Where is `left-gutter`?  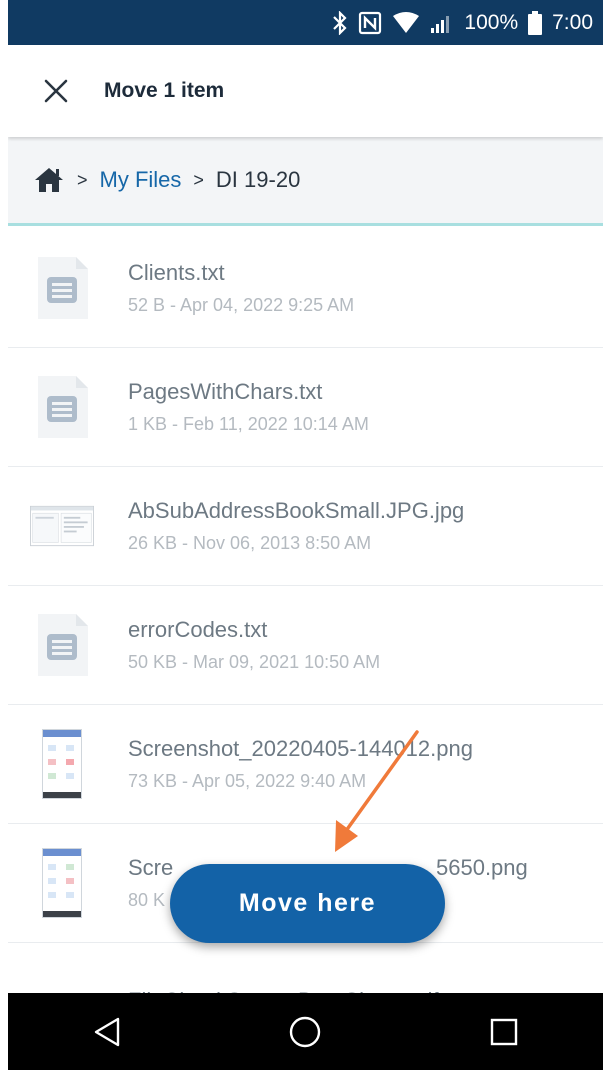 left-gutter is located at coordinates (4, 535).